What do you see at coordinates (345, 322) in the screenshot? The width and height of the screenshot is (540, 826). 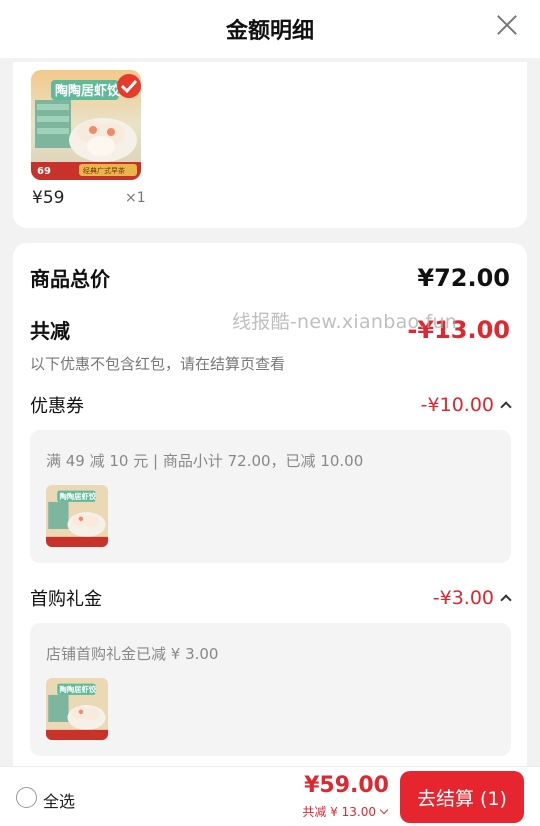 I see `watermark: 线报酷-new.xianbao.fun` at bounding box center [345, 322].